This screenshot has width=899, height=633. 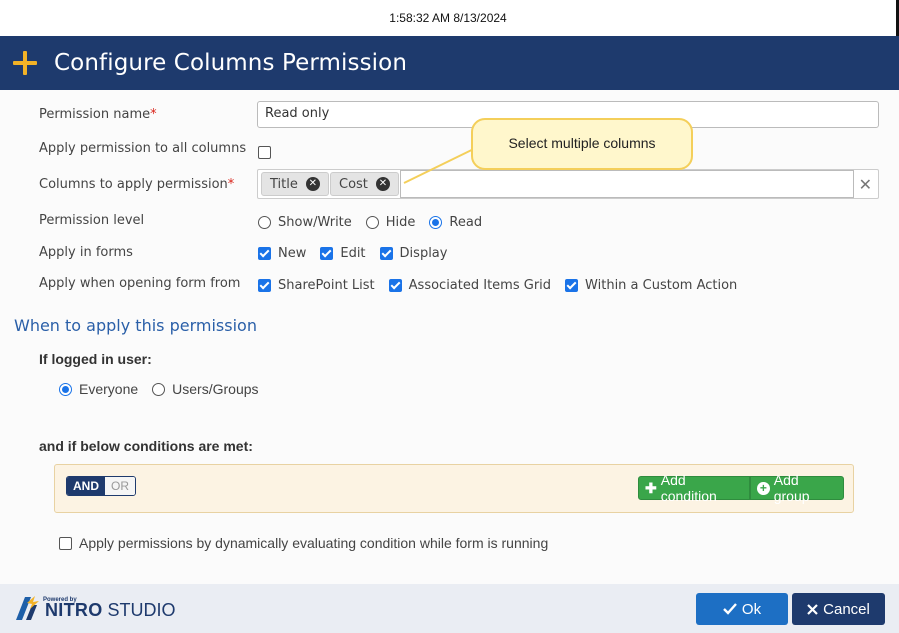 What do you see at coordinates (137, 184) in the screenshot?
I see `columns-label: Columns to apply permission*` at bounding box center [137, 184].